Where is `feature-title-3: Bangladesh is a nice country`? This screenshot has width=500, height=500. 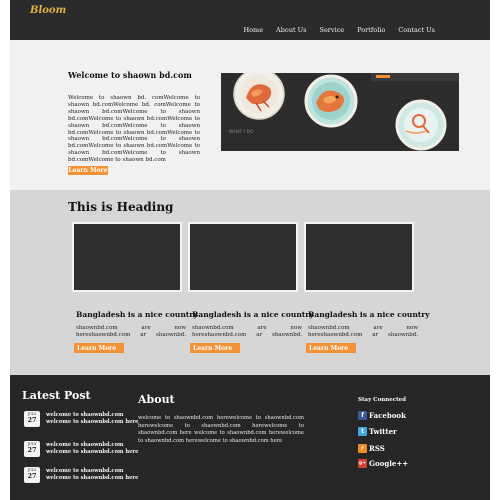
feature-title-3: Bangladesh is a nice country is located at coordinates (369, 314).